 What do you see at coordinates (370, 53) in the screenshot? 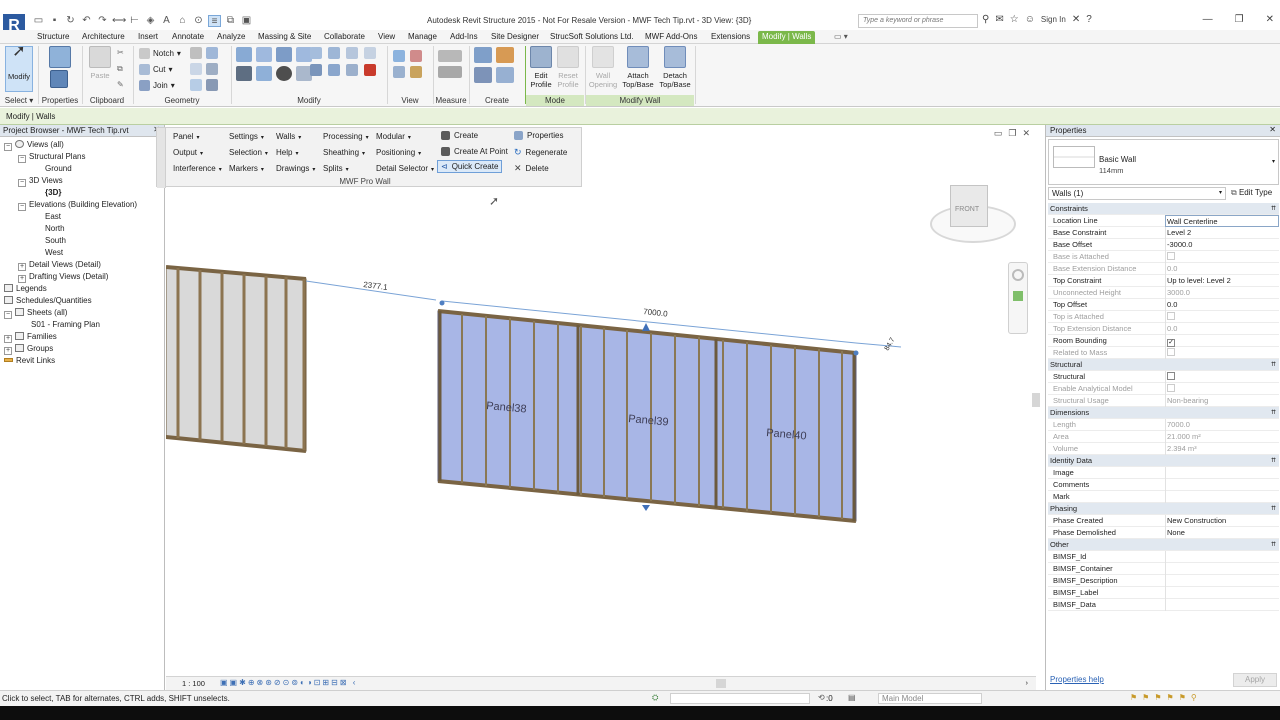
I see `array-icon` at bounding box center [370, 53].